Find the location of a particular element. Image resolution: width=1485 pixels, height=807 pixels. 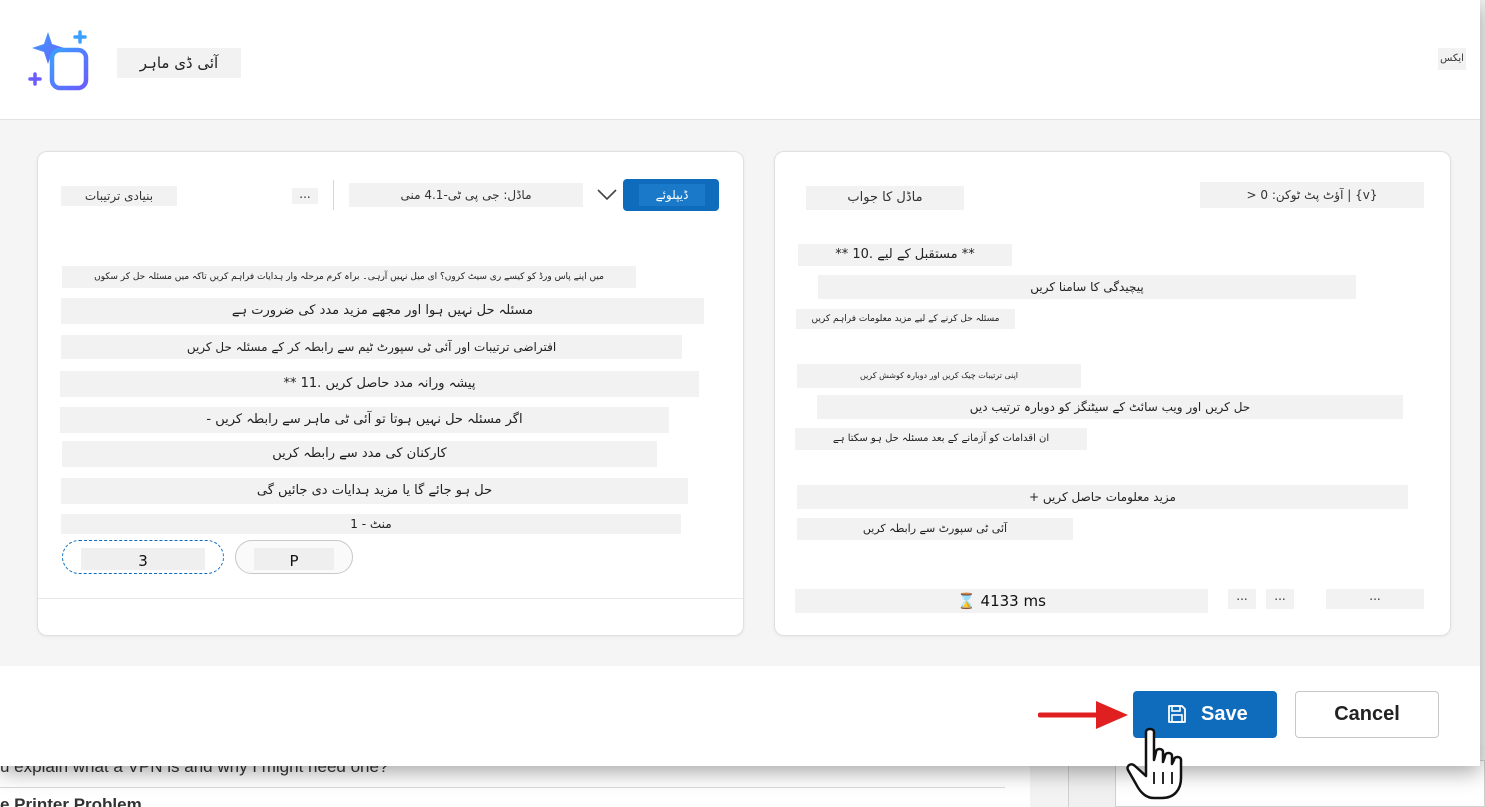

toolbar-separator is located at coordinates (333, 195).